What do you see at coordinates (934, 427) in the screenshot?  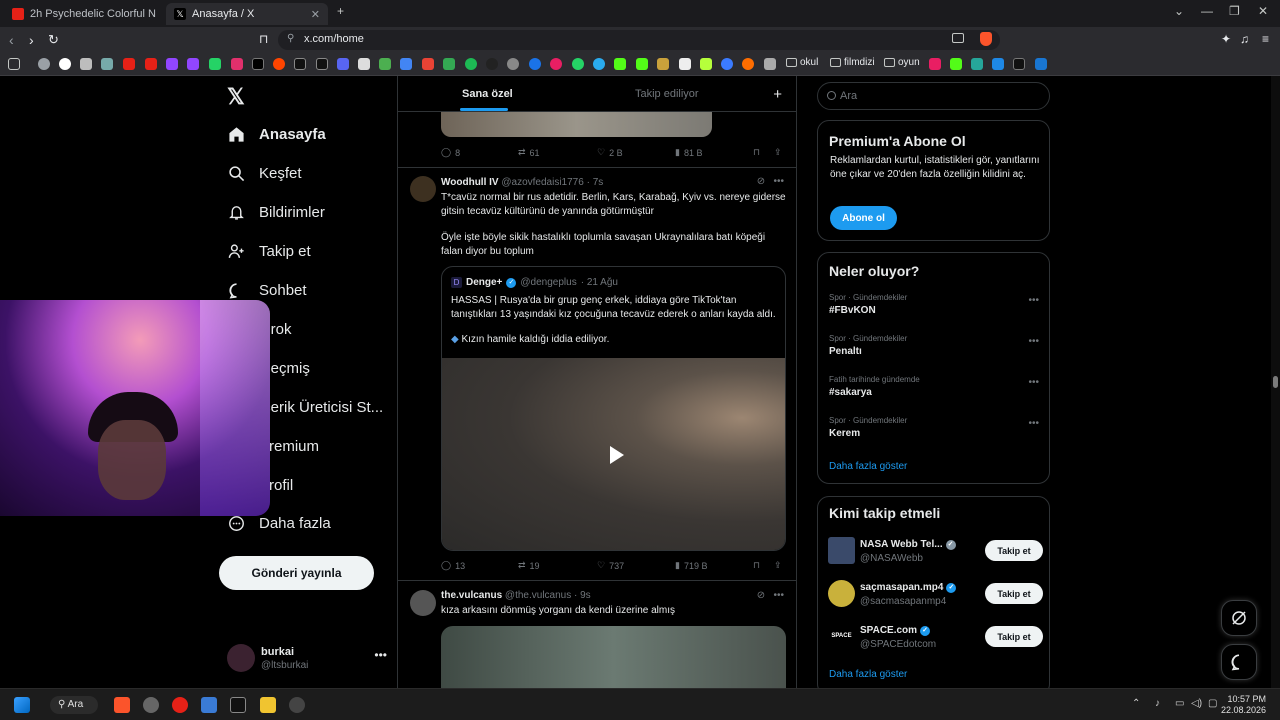 I see `trend-item: Spor · Gündemdekiler Kerem •••` at bounding box center [934, 427].